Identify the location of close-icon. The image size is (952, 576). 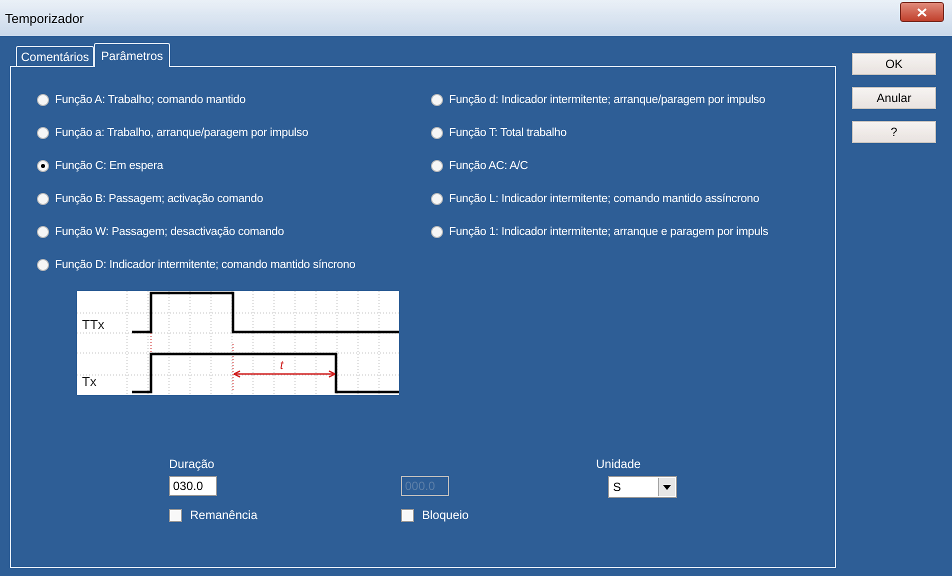
(922, 12).